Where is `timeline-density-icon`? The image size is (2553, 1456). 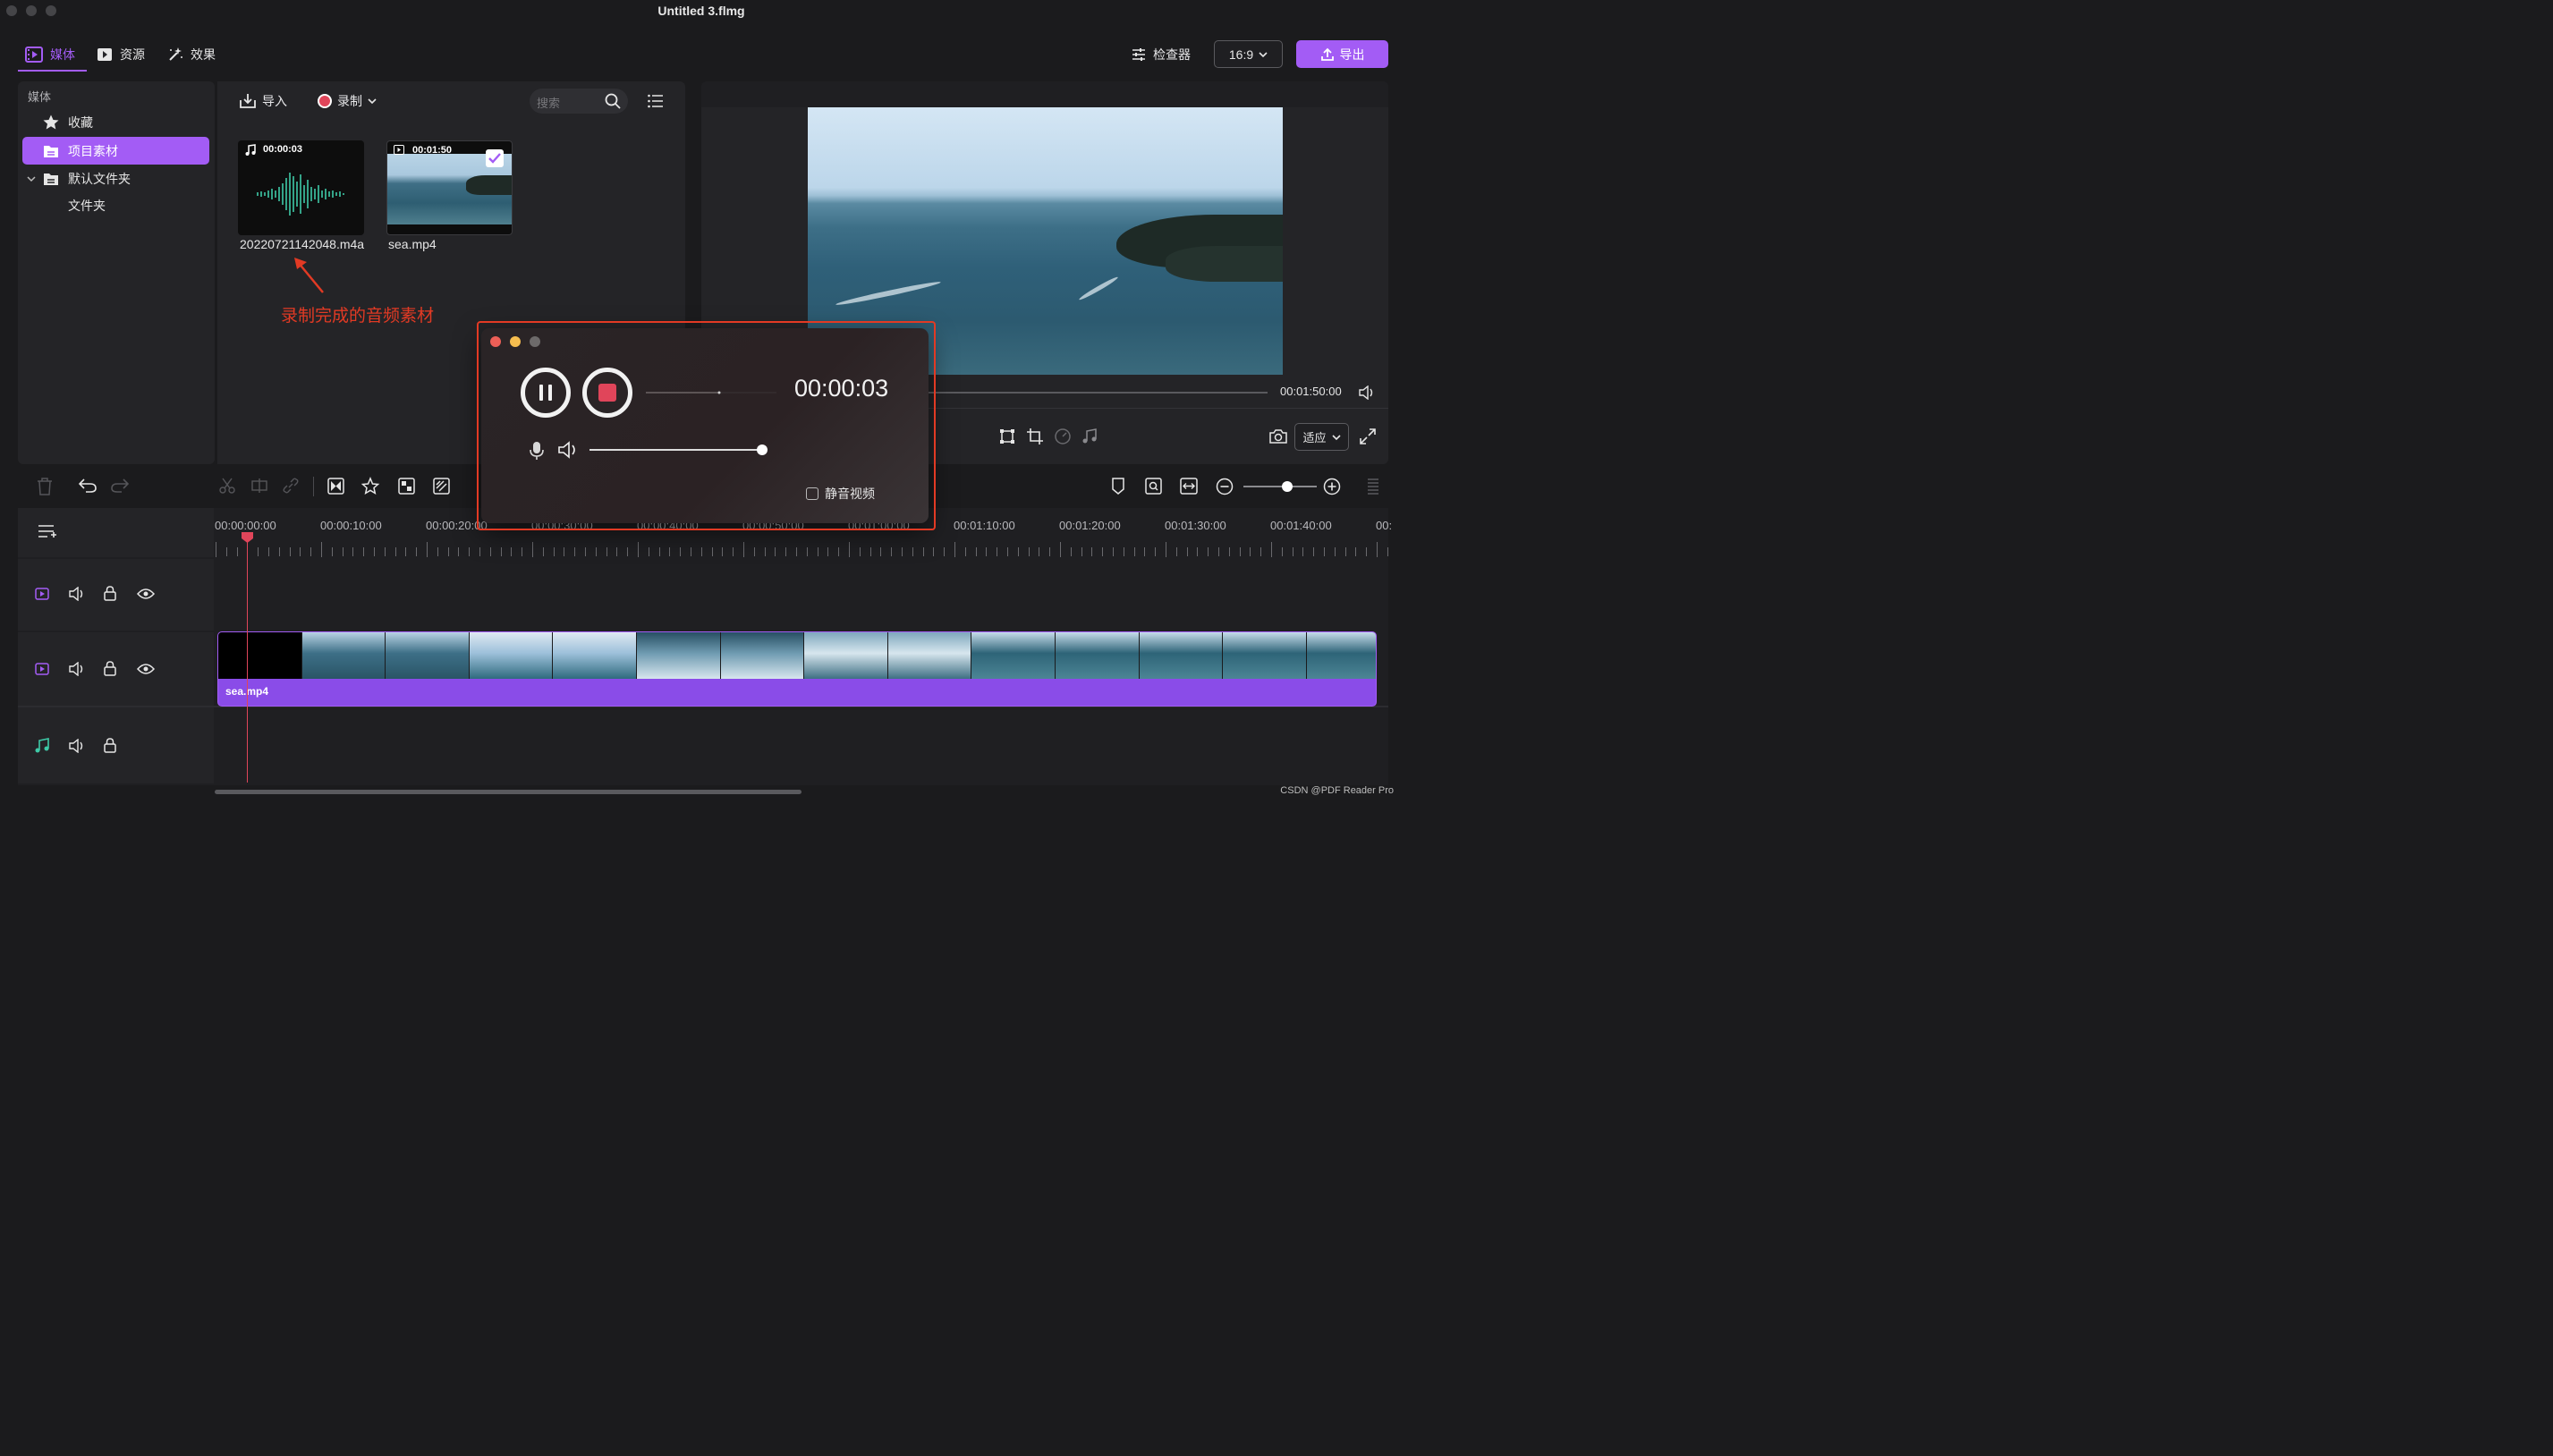 timeline-density-icon is located at coordinates (1373, 486).